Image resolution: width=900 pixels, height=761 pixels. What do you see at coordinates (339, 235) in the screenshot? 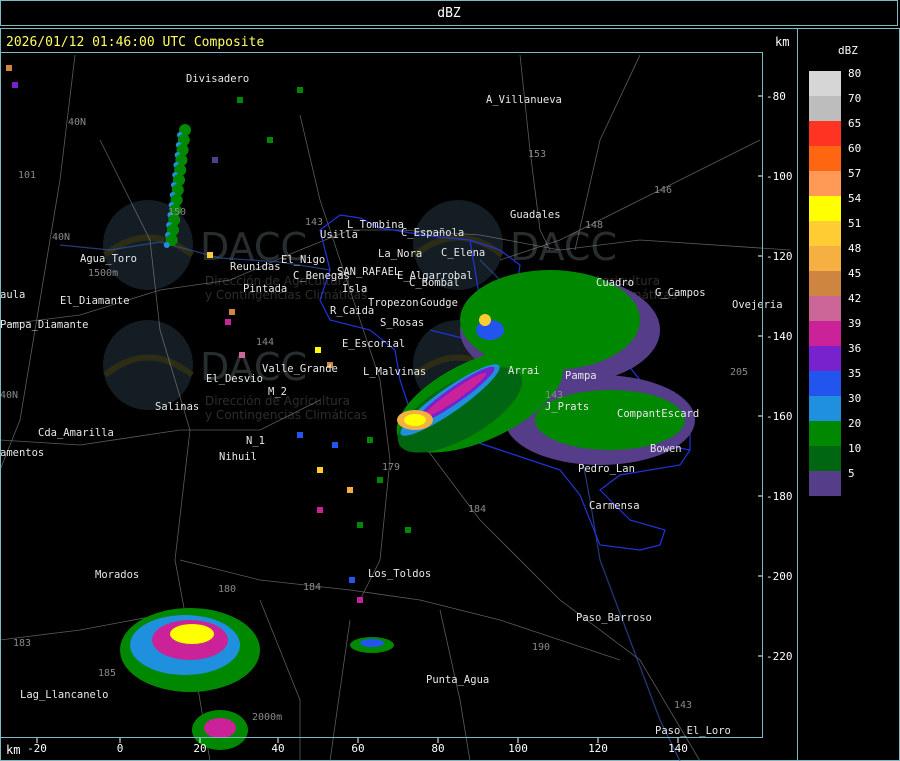
I see `place-label: Usilla` at bounding box center [339, 235].